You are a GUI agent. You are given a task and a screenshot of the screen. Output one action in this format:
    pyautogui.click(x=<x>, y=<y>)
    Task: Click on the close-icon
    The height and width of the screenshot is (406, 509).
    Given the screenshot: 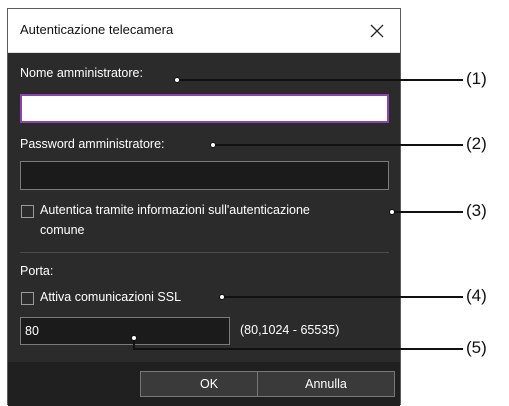 What is the action you would take?
    pyautogui.click(x=377, y=30)
    